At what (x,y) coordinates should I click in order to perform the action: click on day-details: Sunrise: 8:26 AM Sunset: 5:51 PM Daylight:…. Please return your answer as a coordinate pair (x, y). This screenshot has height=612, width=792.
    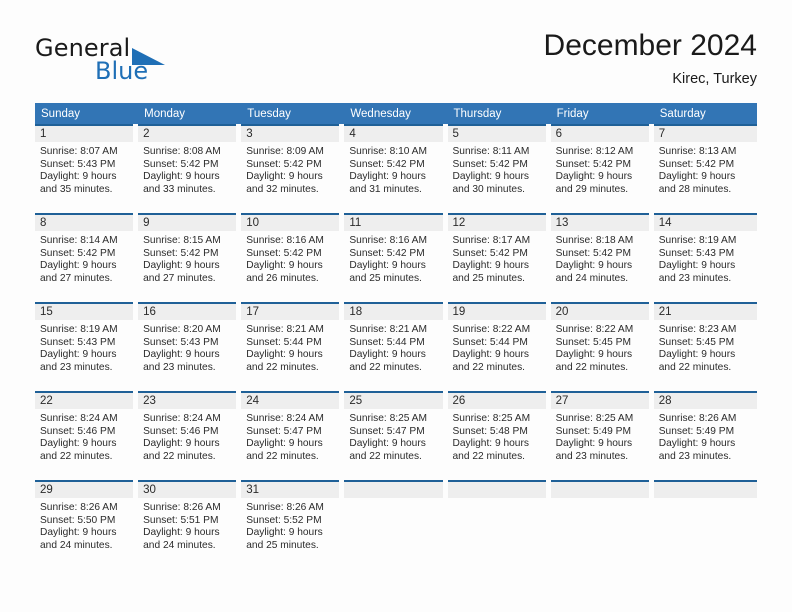
    Looking at the image, I should click on (187, 525).